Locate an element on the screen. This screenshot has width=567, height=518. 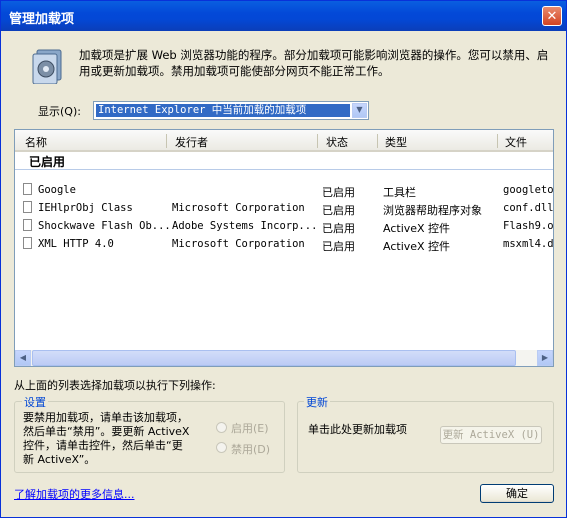
show-dropdown: Internet Explorer 中当前加载的加载项 ▼ is located at coordinates (231, 110).